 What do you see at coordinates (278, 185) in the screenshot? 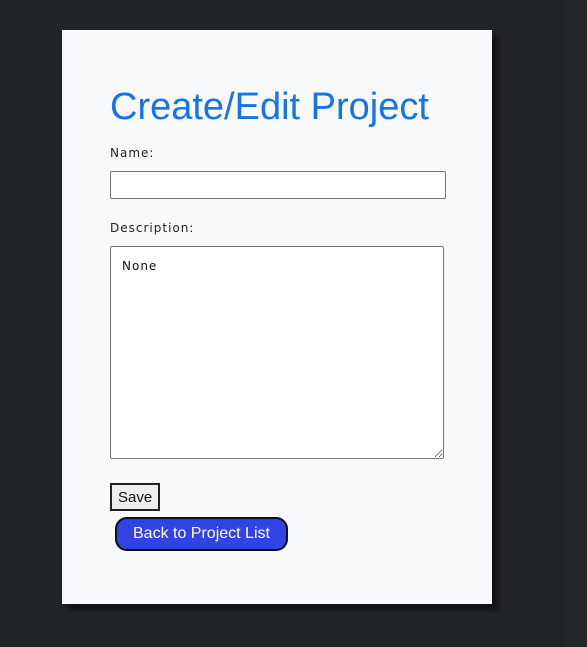
I see `name-input` at bounding box center [278, 185].